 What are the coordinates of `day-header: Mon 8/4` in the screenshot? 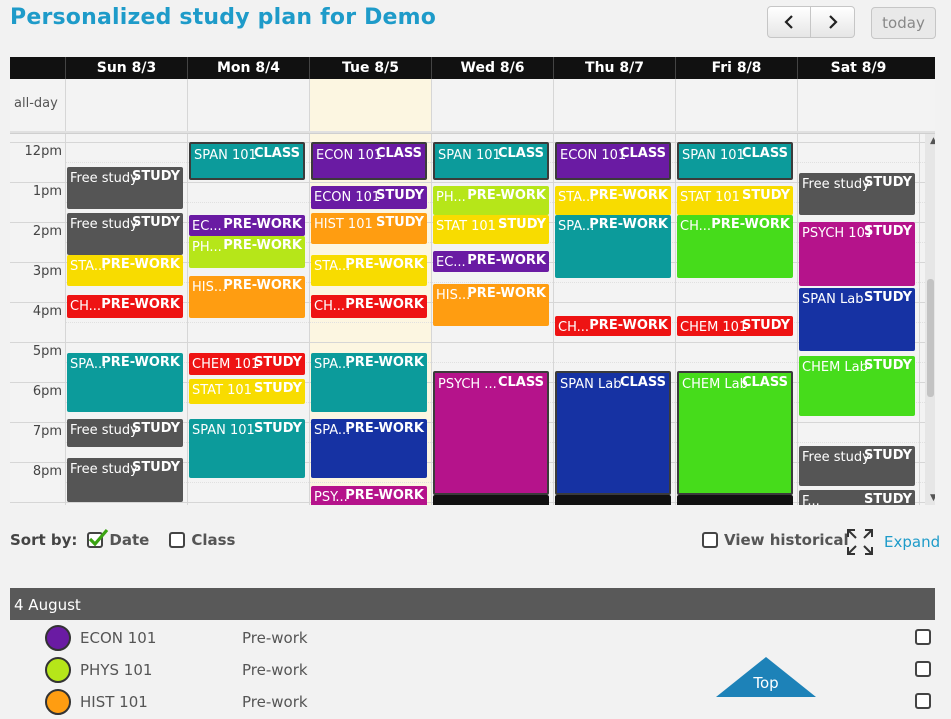 It's located at (248, 68).